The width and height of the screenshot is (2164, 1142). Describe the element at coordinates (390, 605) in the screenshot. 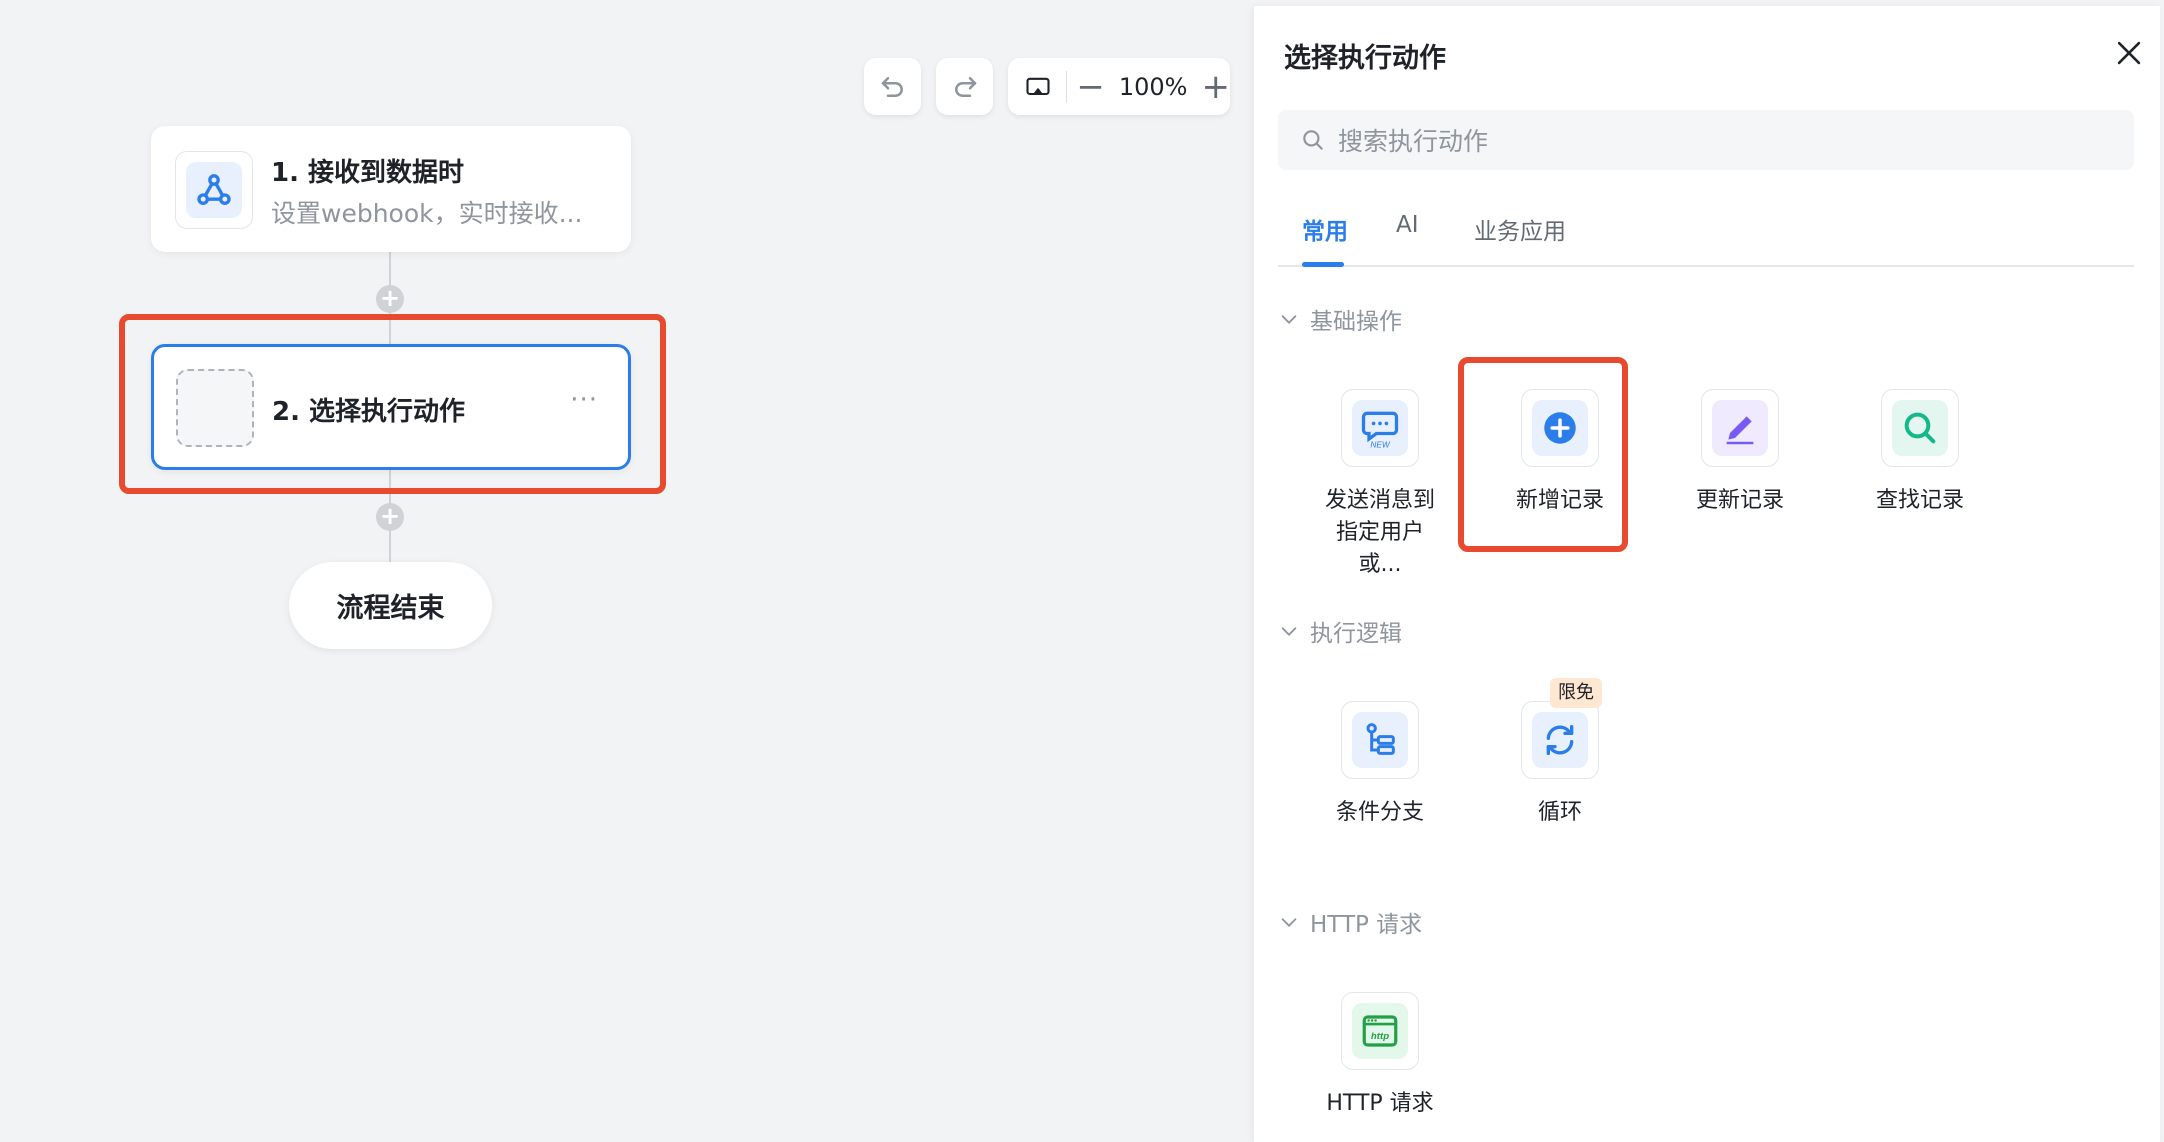

I see `flow-end-node: 流程结束` at that location.